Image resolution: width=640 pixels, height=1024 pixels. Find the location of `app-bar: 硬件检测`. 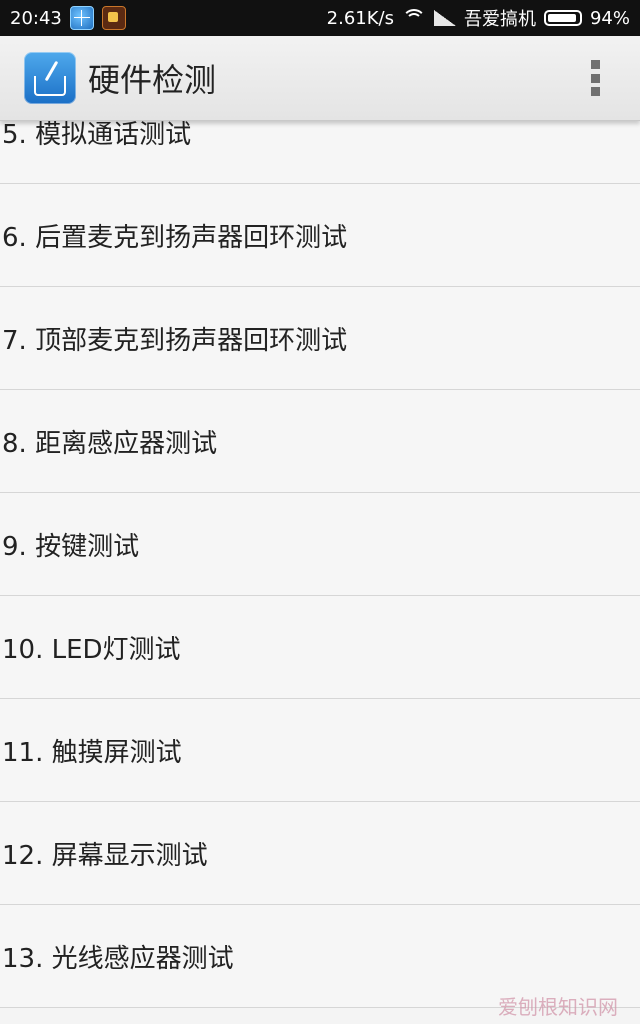

app-bar: 硬件检测 is located at coordinates (320, 78).